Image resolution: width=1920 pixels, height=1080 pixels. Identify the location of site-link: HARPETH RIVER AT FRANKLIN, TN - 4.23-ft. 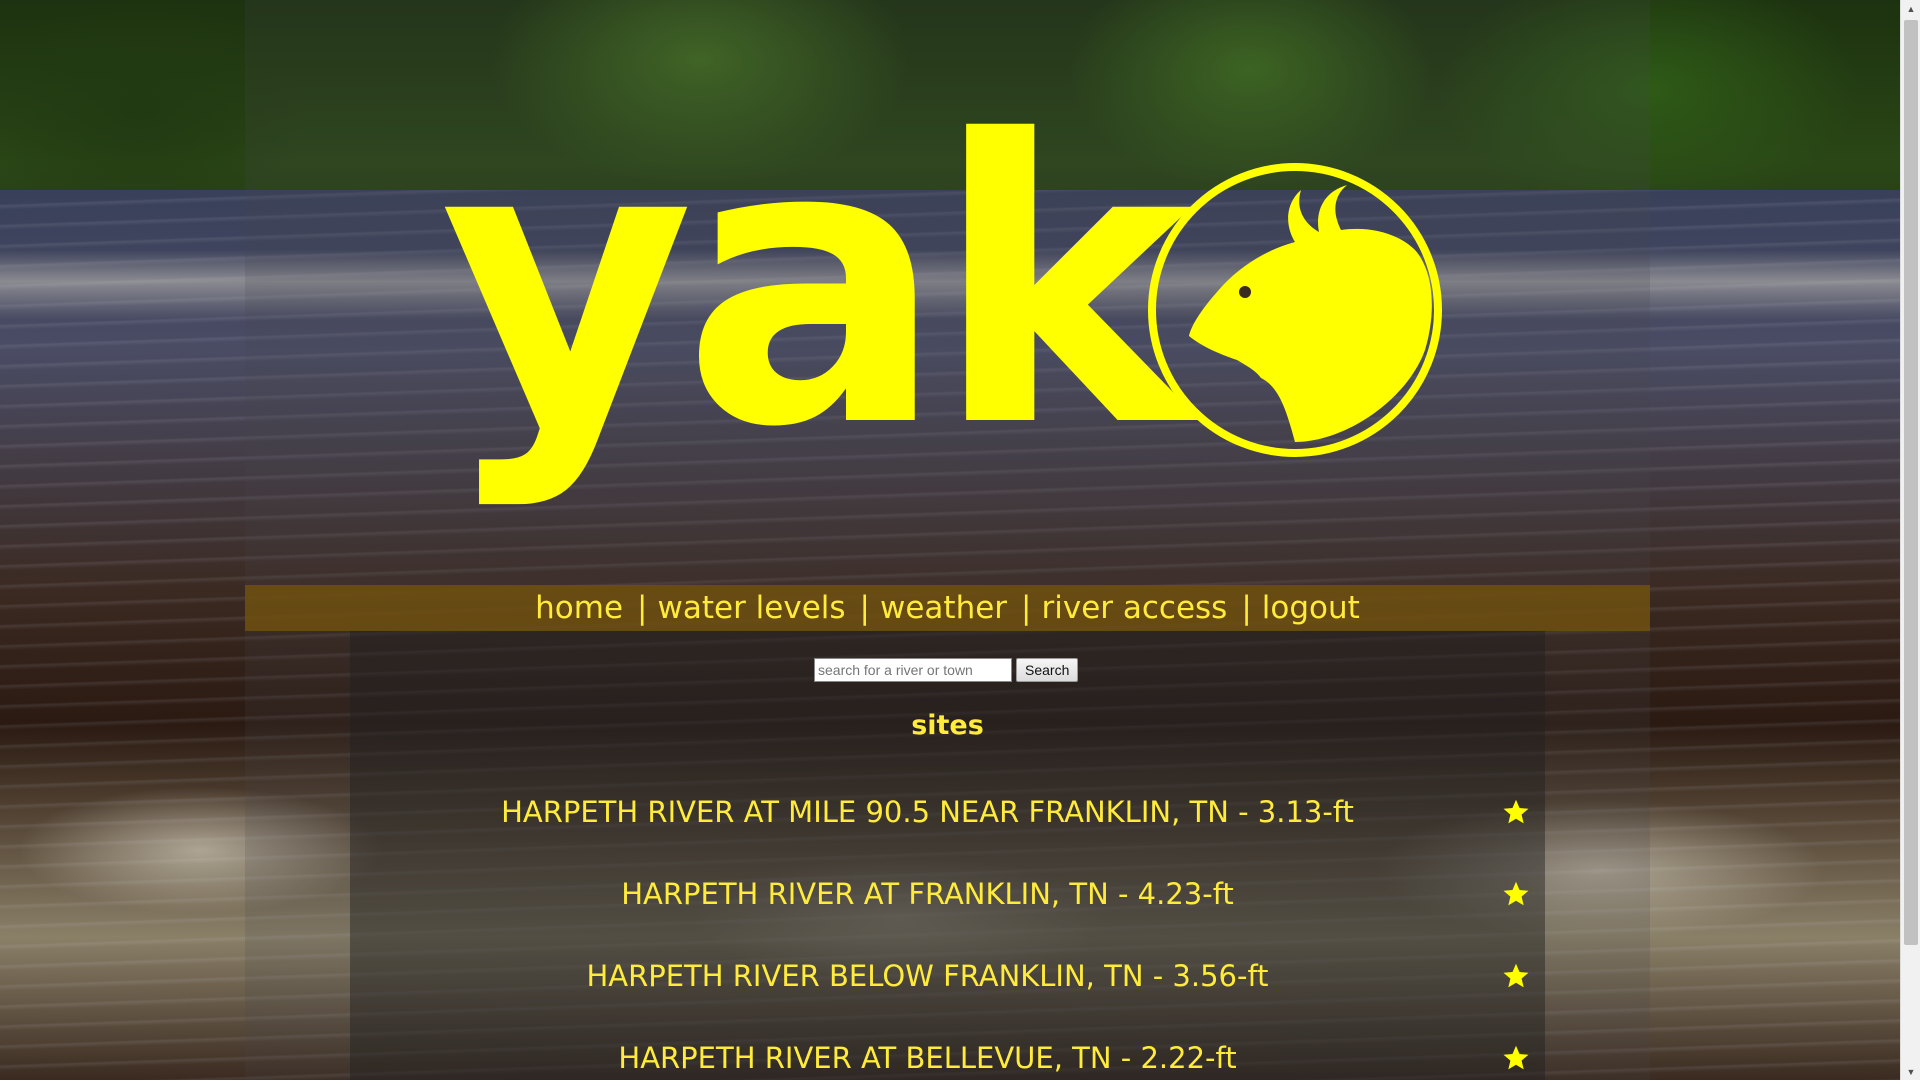
(927, 894).